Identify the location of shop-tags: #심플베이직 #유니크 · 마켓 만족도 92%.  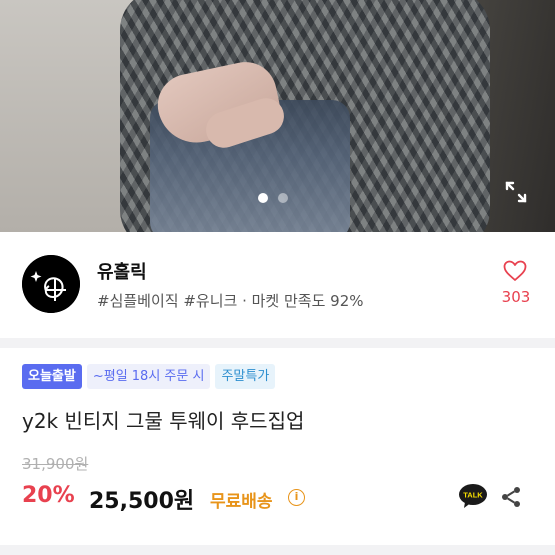
(230, 301).